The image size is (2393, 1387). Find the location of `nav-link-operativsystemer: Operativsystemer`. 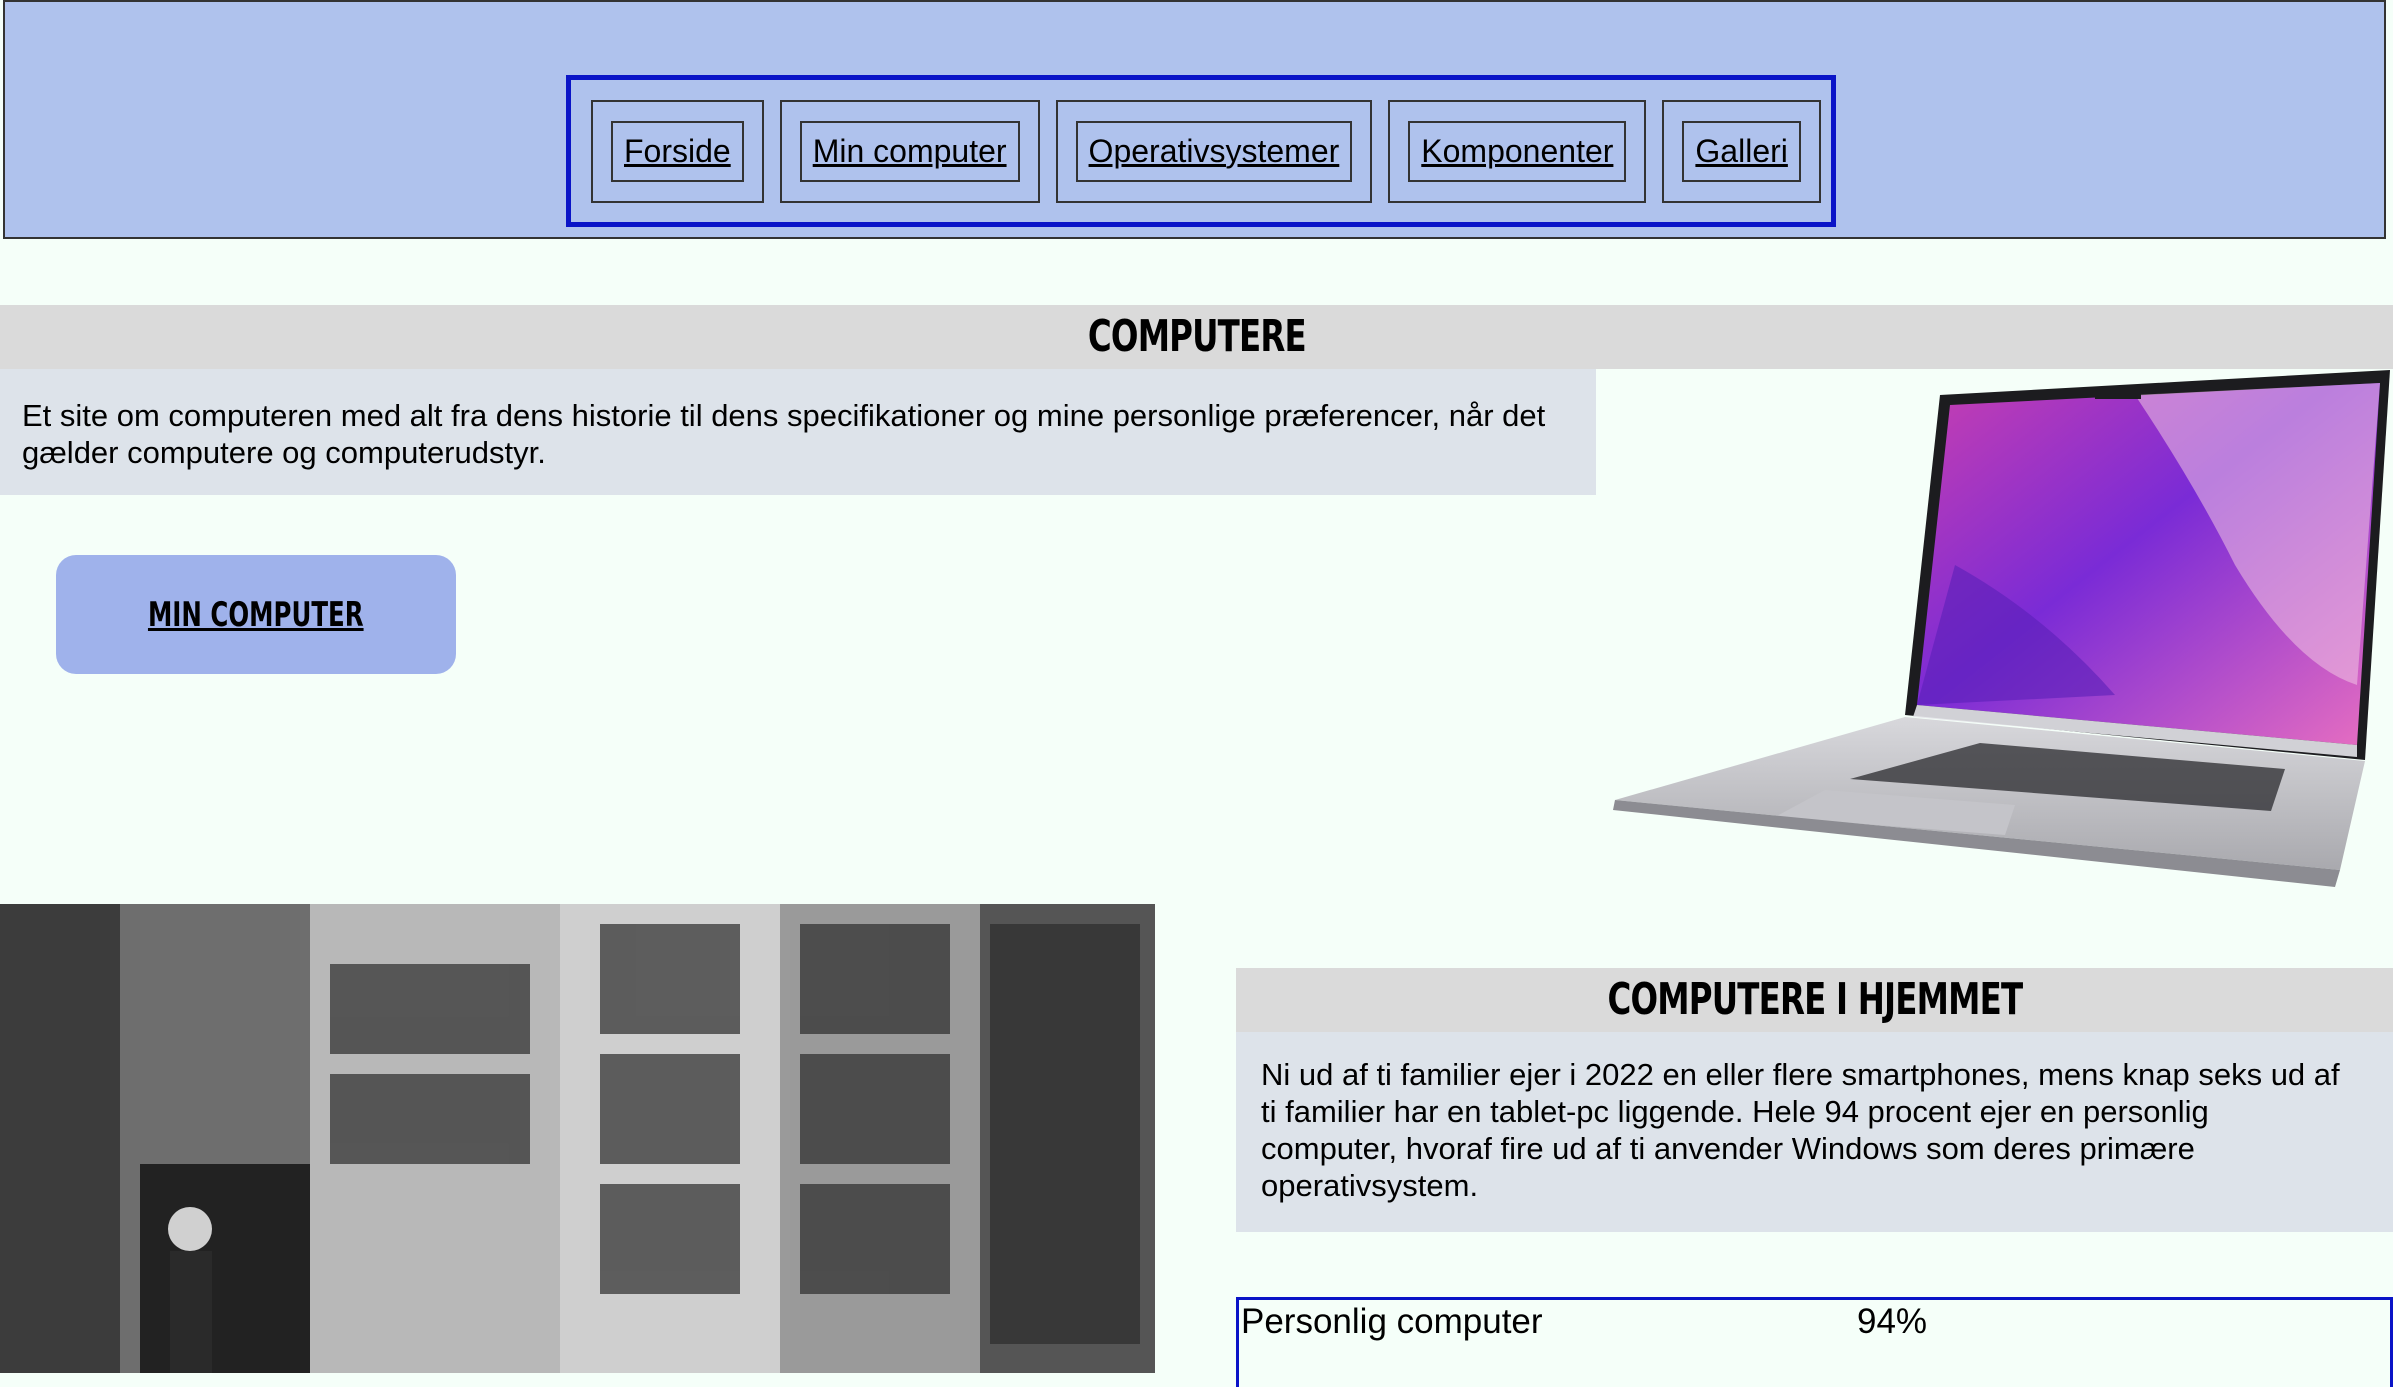

nav-link-operativsystemer: Operativsystemer is located at coordinates (1214, 151).